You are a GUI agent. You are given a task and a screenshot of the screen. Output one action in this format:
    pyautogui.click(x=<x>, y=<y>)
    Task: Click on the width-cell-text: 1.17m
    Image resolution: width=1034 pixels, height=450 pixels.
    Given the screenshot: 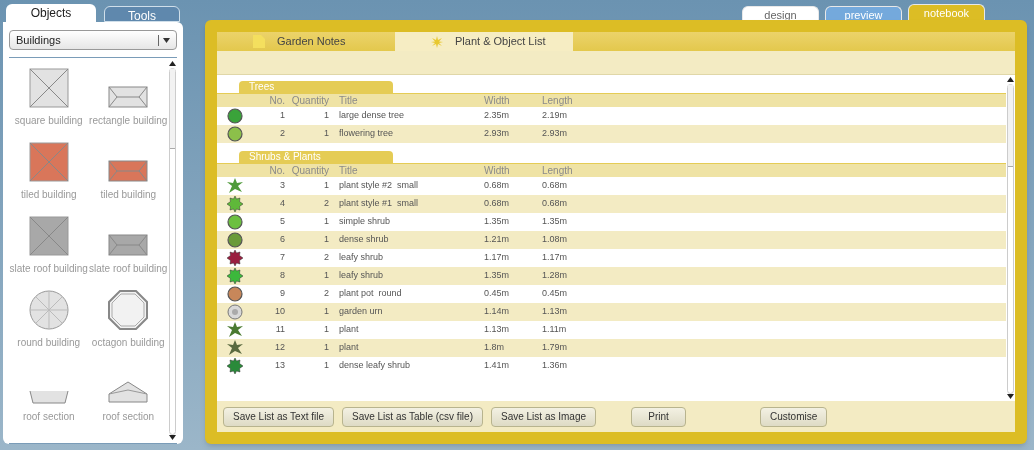 What is the action you would take?
    pyautogui.click(x=497, y=258)
    